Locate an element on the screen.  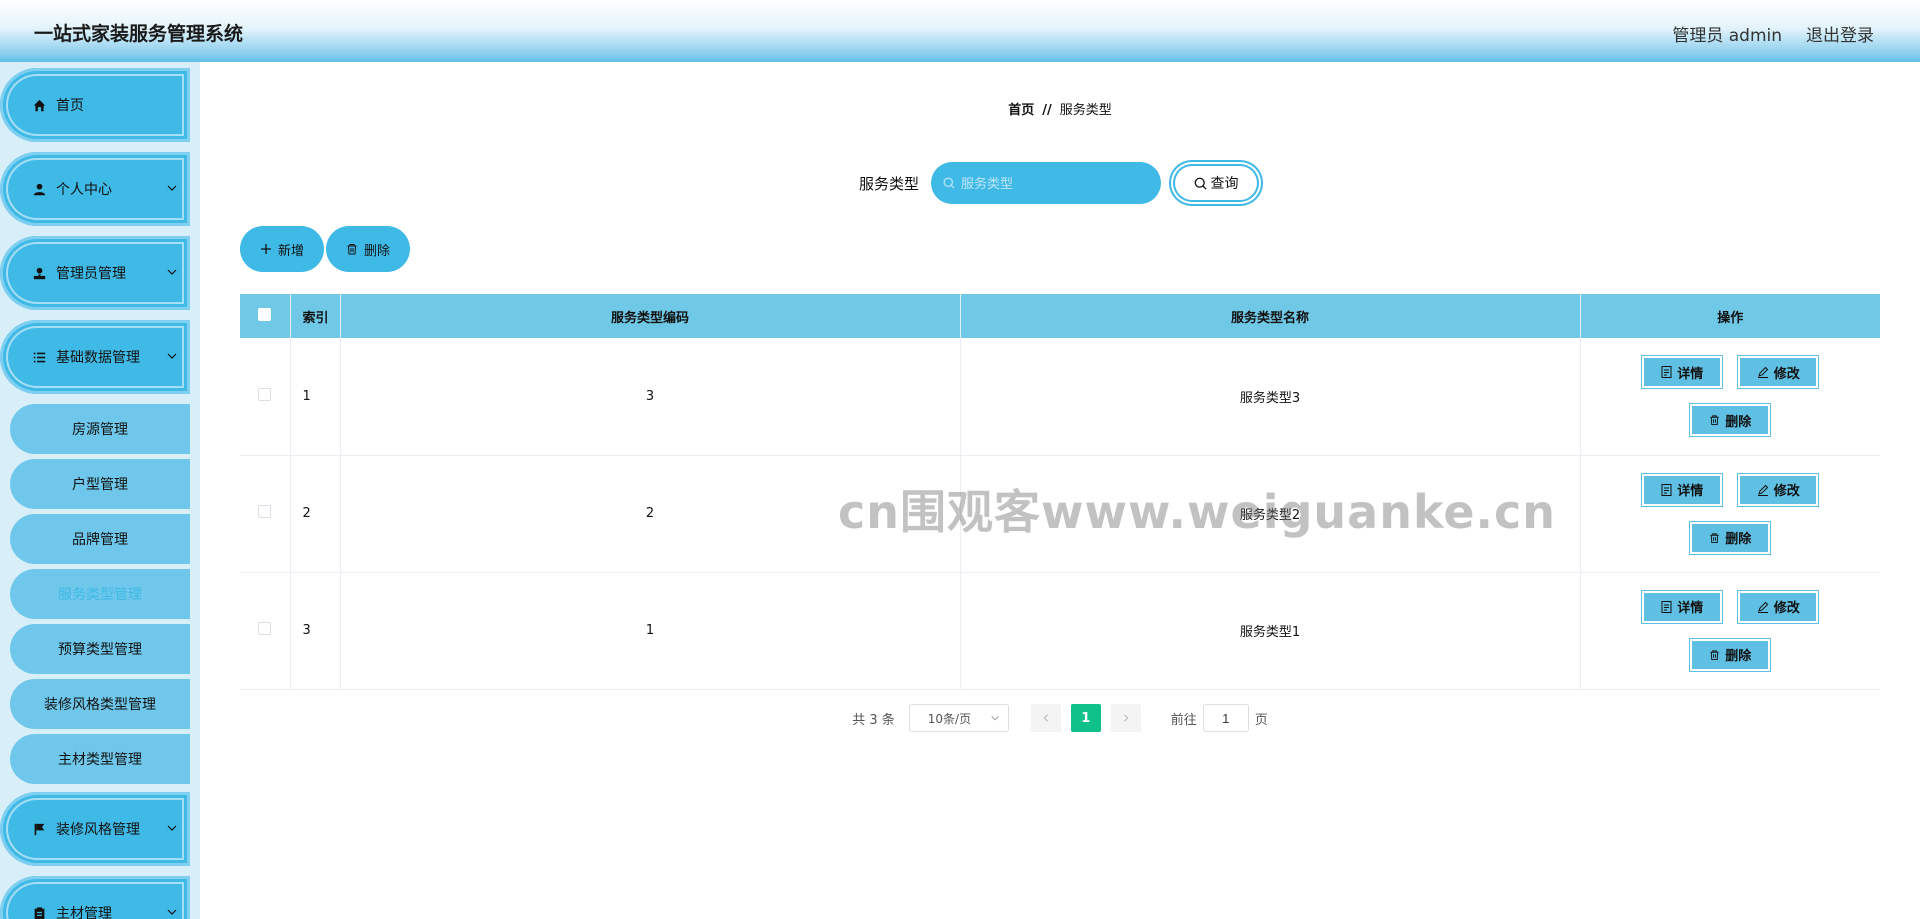
next-page-button is located at coordinates (1125, 718).